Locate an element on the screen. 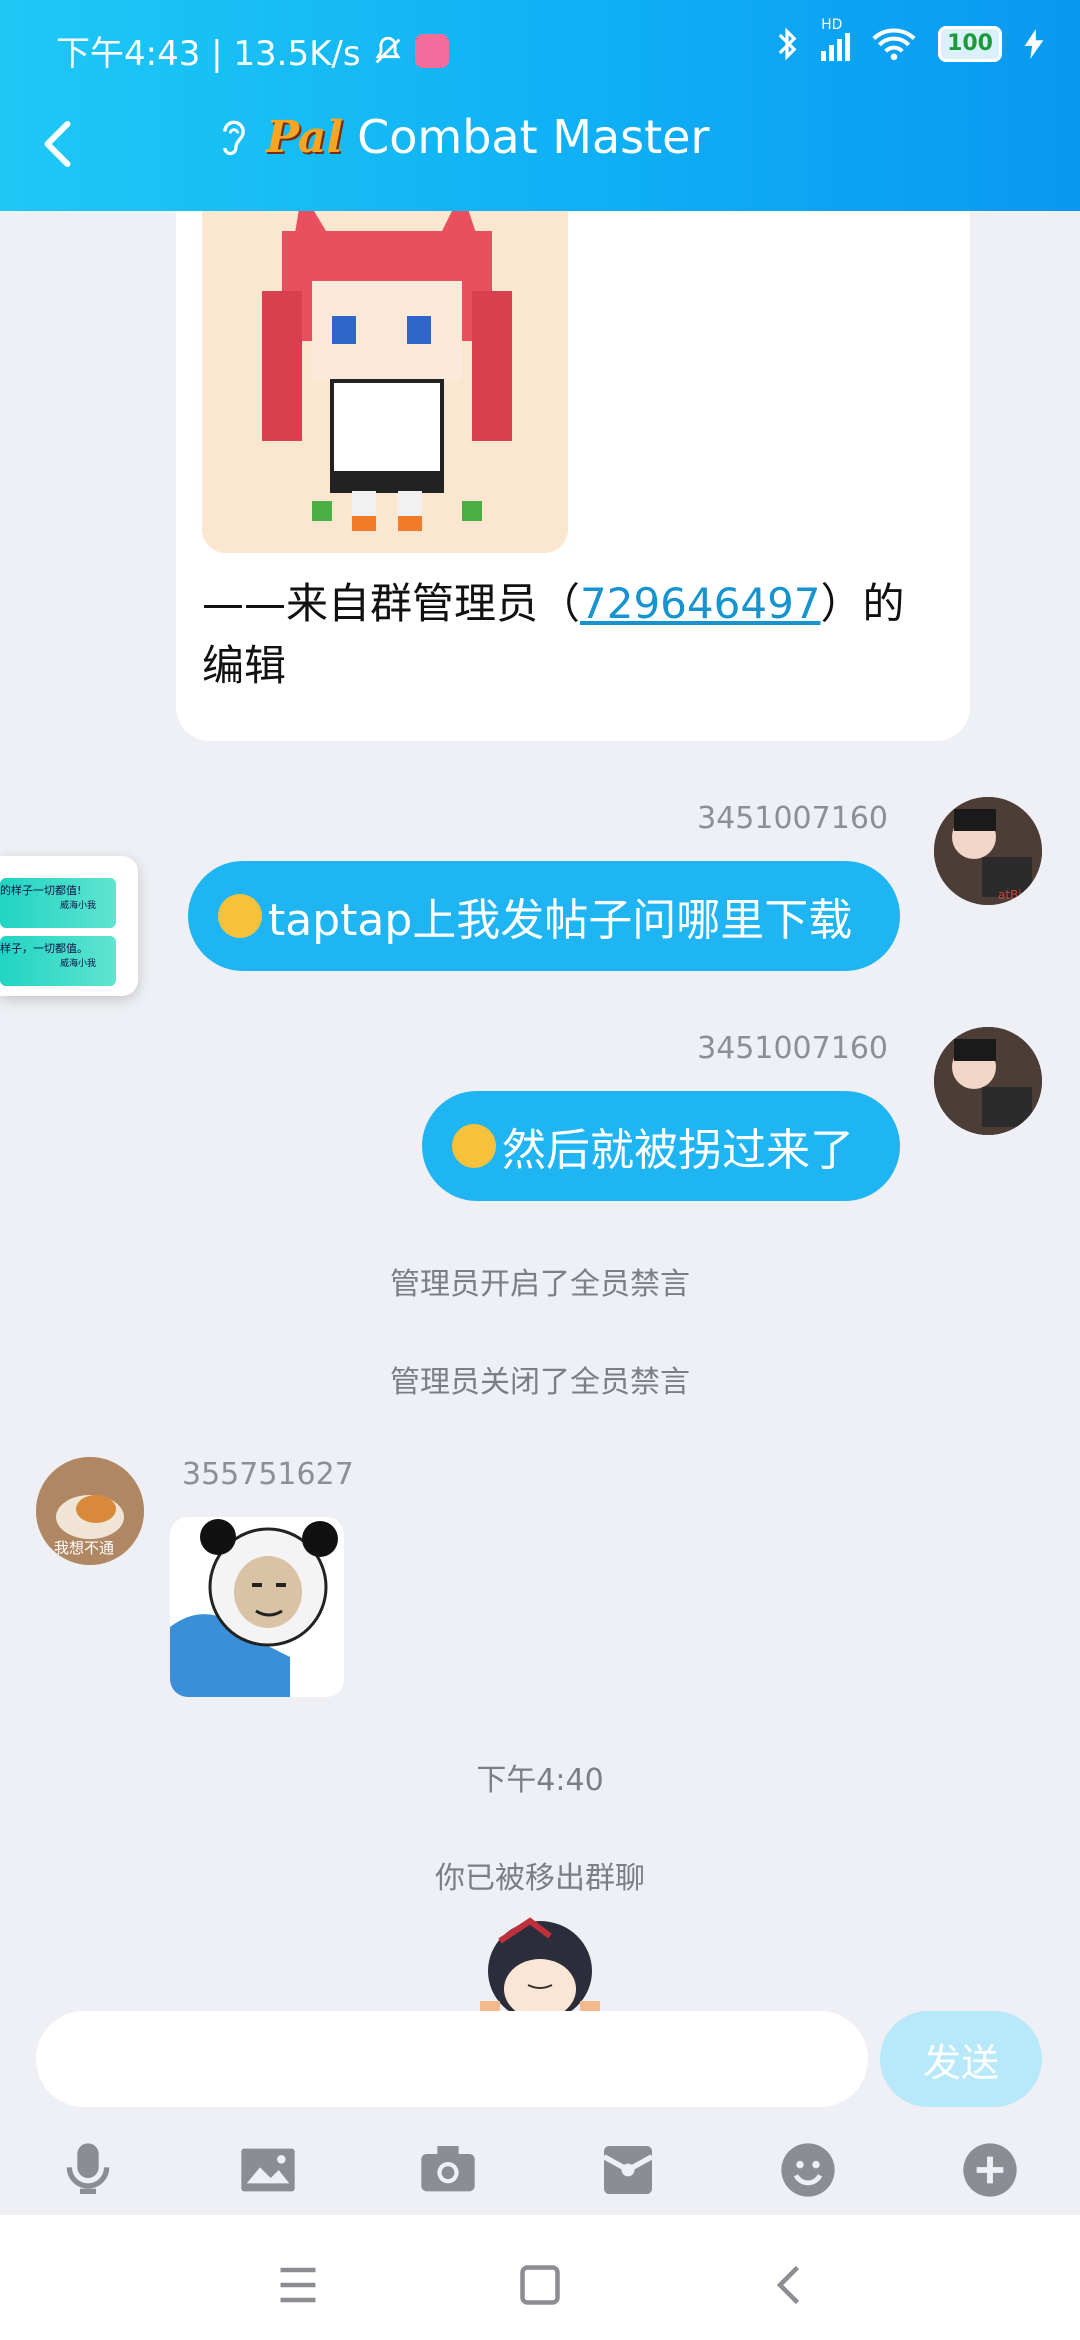 Image resolution: width=1080 pixels, height=2340 pixels. composer: 发送 is located at coordinates (540, 2061).